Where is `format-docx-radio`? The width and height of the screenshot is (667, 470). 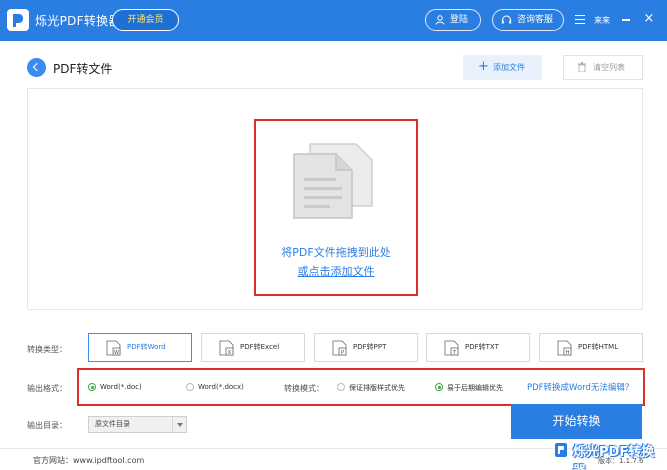
format-docx-radio is located at coordinates (190, 387).